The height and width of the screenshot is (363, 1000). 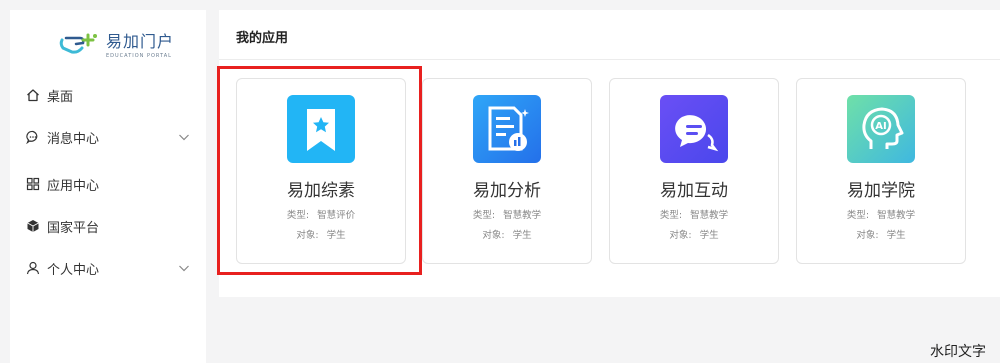 What do you see at coordinates (60, 97) in the screenshot?
I see `sidebar-item-label: 桌面` at bounding box center [60, 97].